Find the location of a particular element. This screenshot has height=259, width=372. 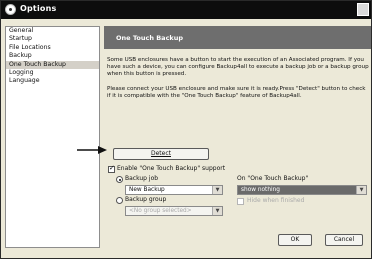

hide-when-finished-label: Hide when finished is located at coordinates (276, 200).